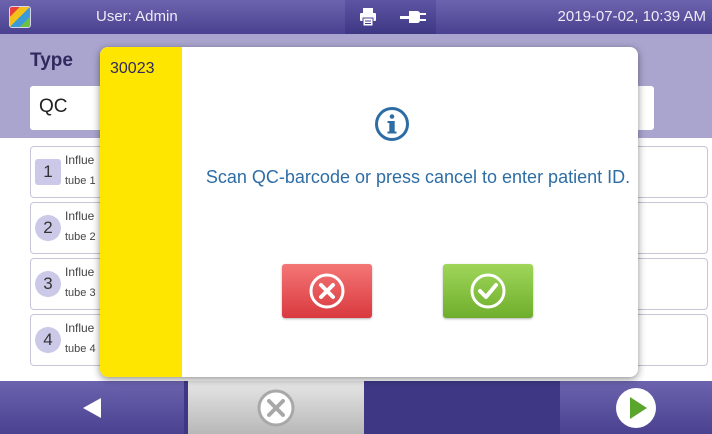 This screenshot has width=712, height=434. I want to click on next-button, so click(636, 407).